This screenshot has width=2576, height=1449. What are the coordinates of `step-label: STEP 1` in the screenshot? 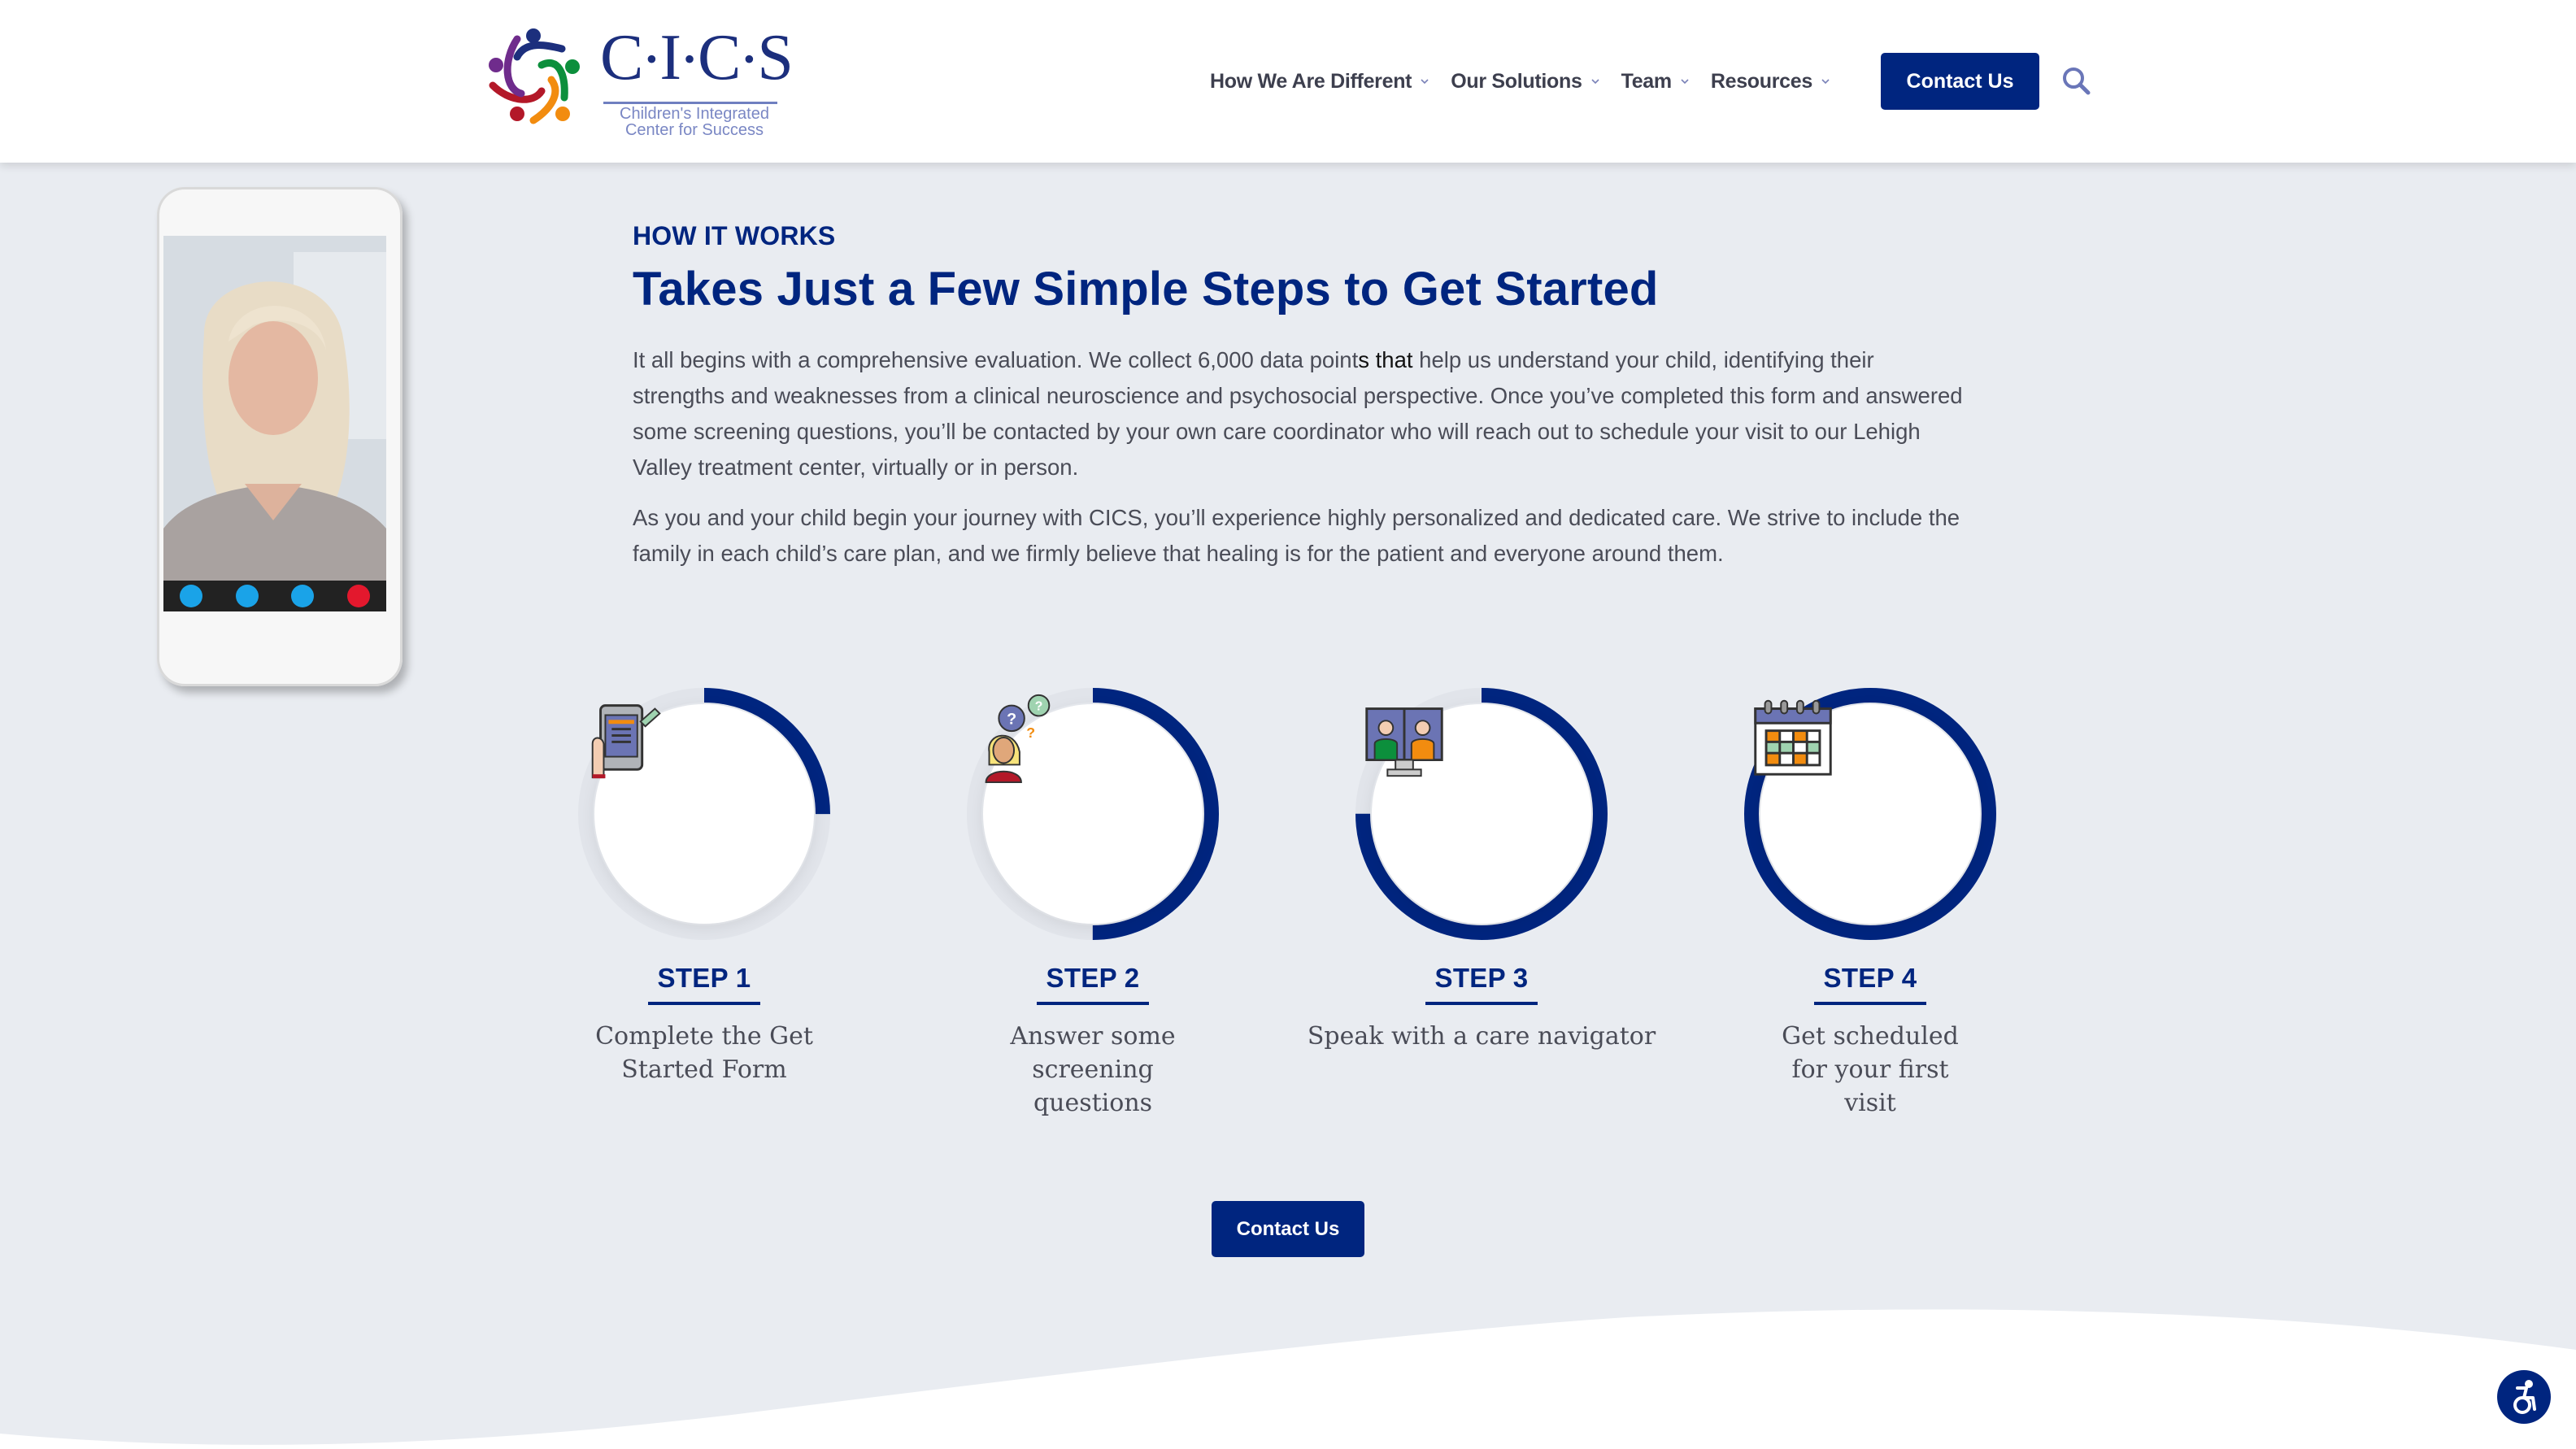 It's located at (704, 984).